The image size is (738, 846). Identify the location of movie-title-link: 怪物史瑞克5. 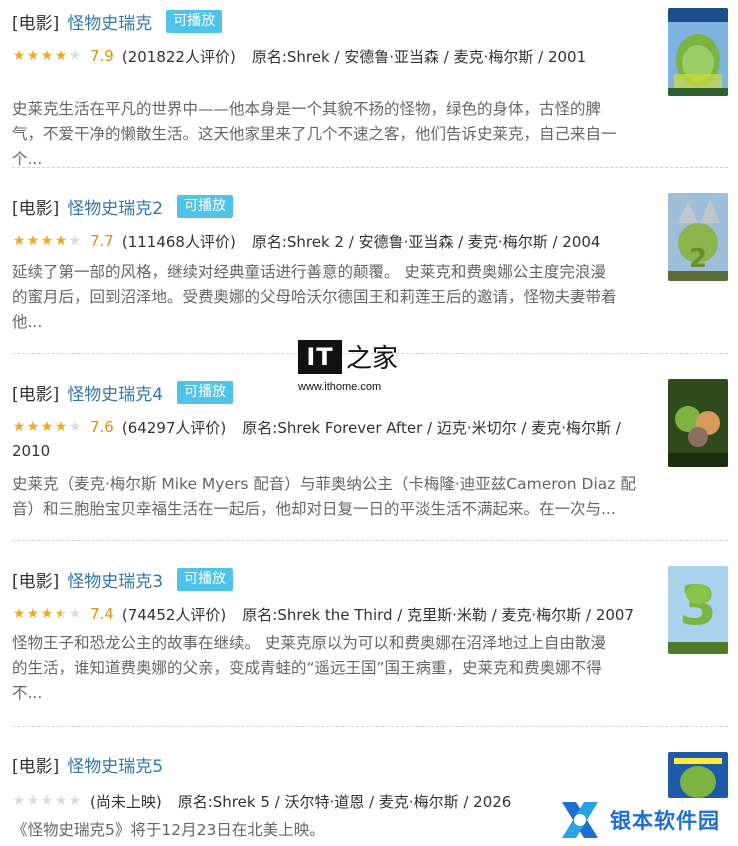
(115, 764).